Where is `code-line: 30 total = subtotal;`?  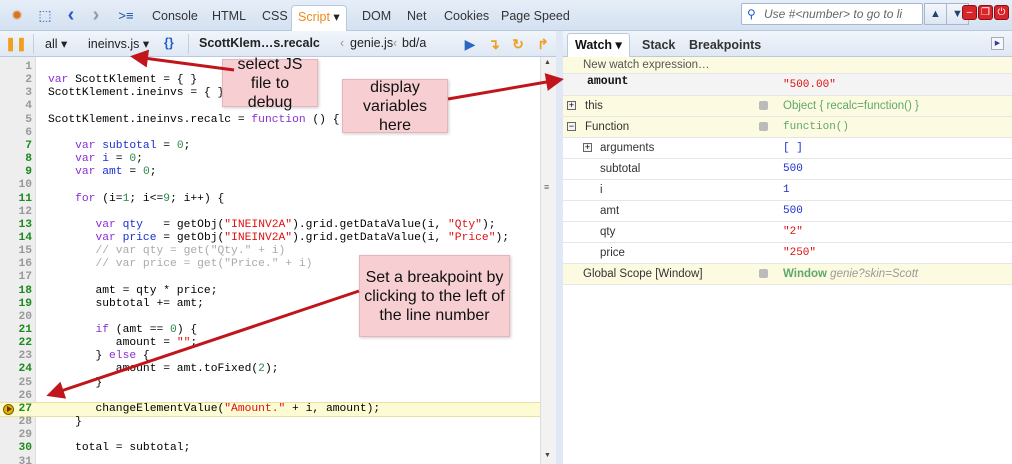 code-line: 30 total = subtotal; is located at coordinates (270, 448).